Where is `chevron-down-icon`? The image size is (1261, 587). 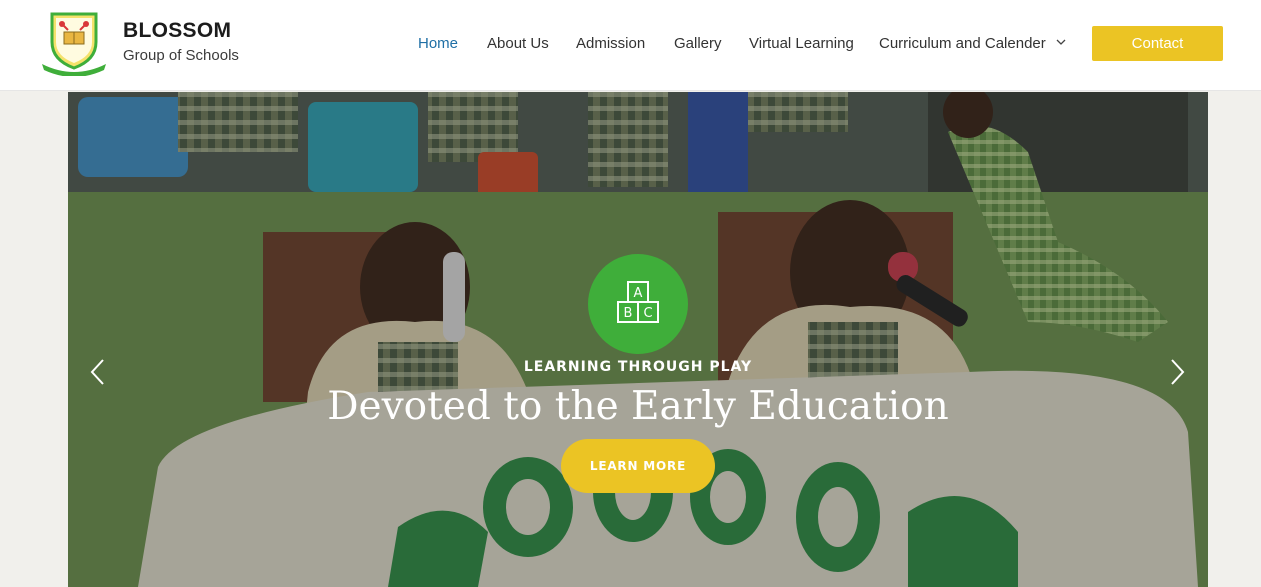 chevron-down-icon is located at coordinates (1061, 42).